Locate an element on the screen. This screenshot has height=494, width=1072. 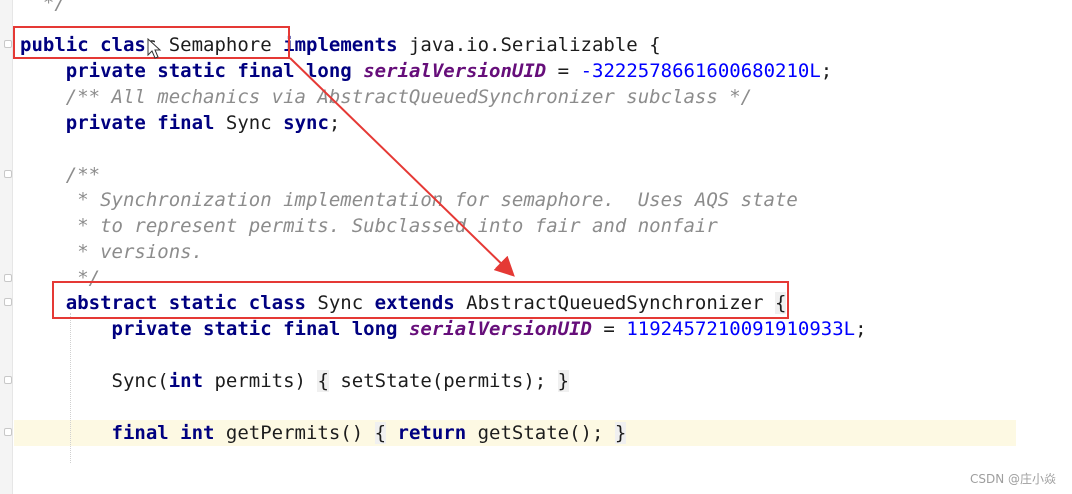
annotation-arrow is located at coordinates (402, 167).